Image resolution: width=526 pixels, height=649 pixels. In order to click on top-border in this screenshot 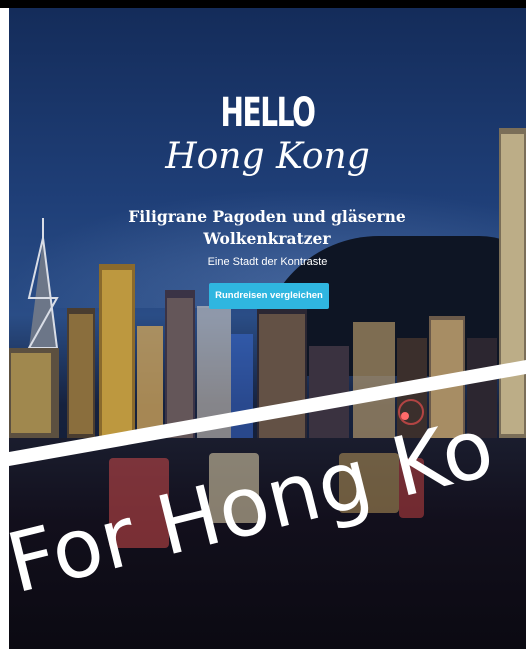, I will do `click(263, 4)`.